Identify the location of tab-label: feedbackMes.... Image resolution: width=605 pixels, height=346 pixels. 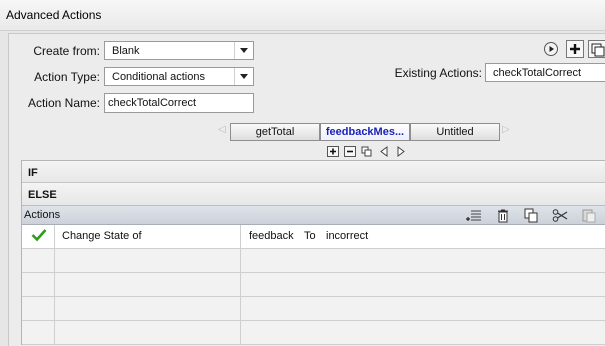
(365, 132).